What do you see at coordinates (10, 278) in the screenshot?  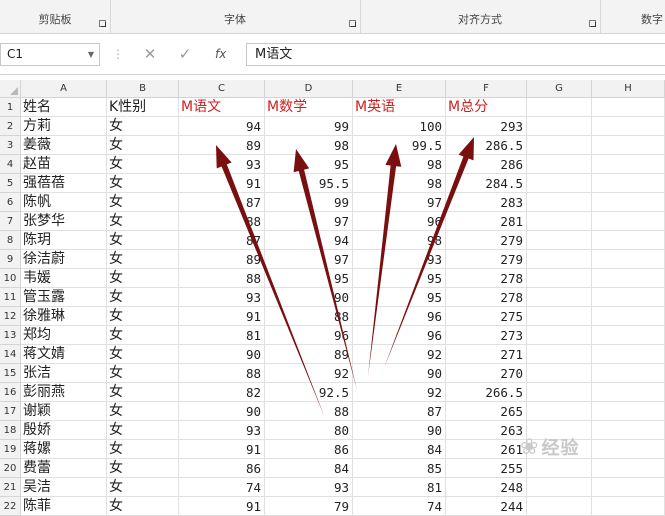 I see `row-header: 10` at bounding box center [10, 278].